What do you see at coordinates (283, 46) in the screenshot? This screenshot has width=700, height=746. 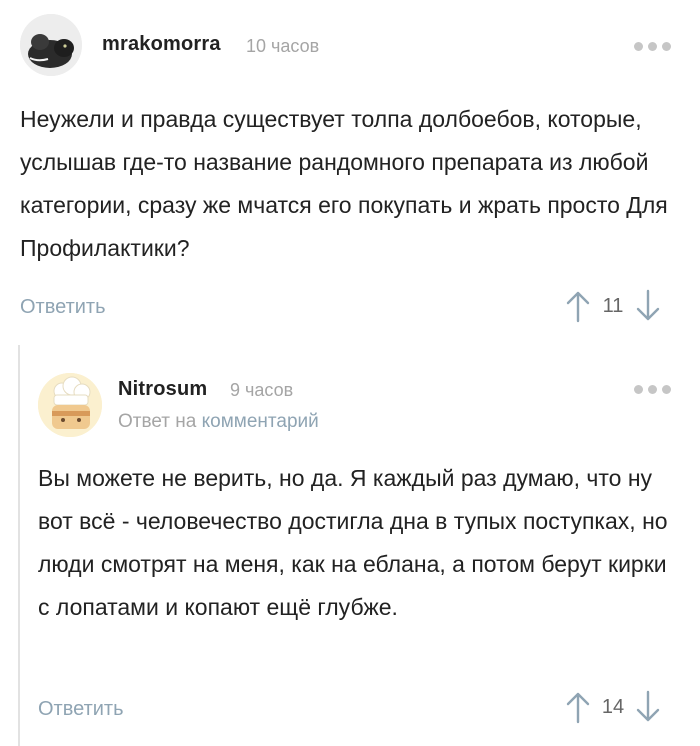 I see `comment-time: 10 часов` at bounding box center [283, 46].